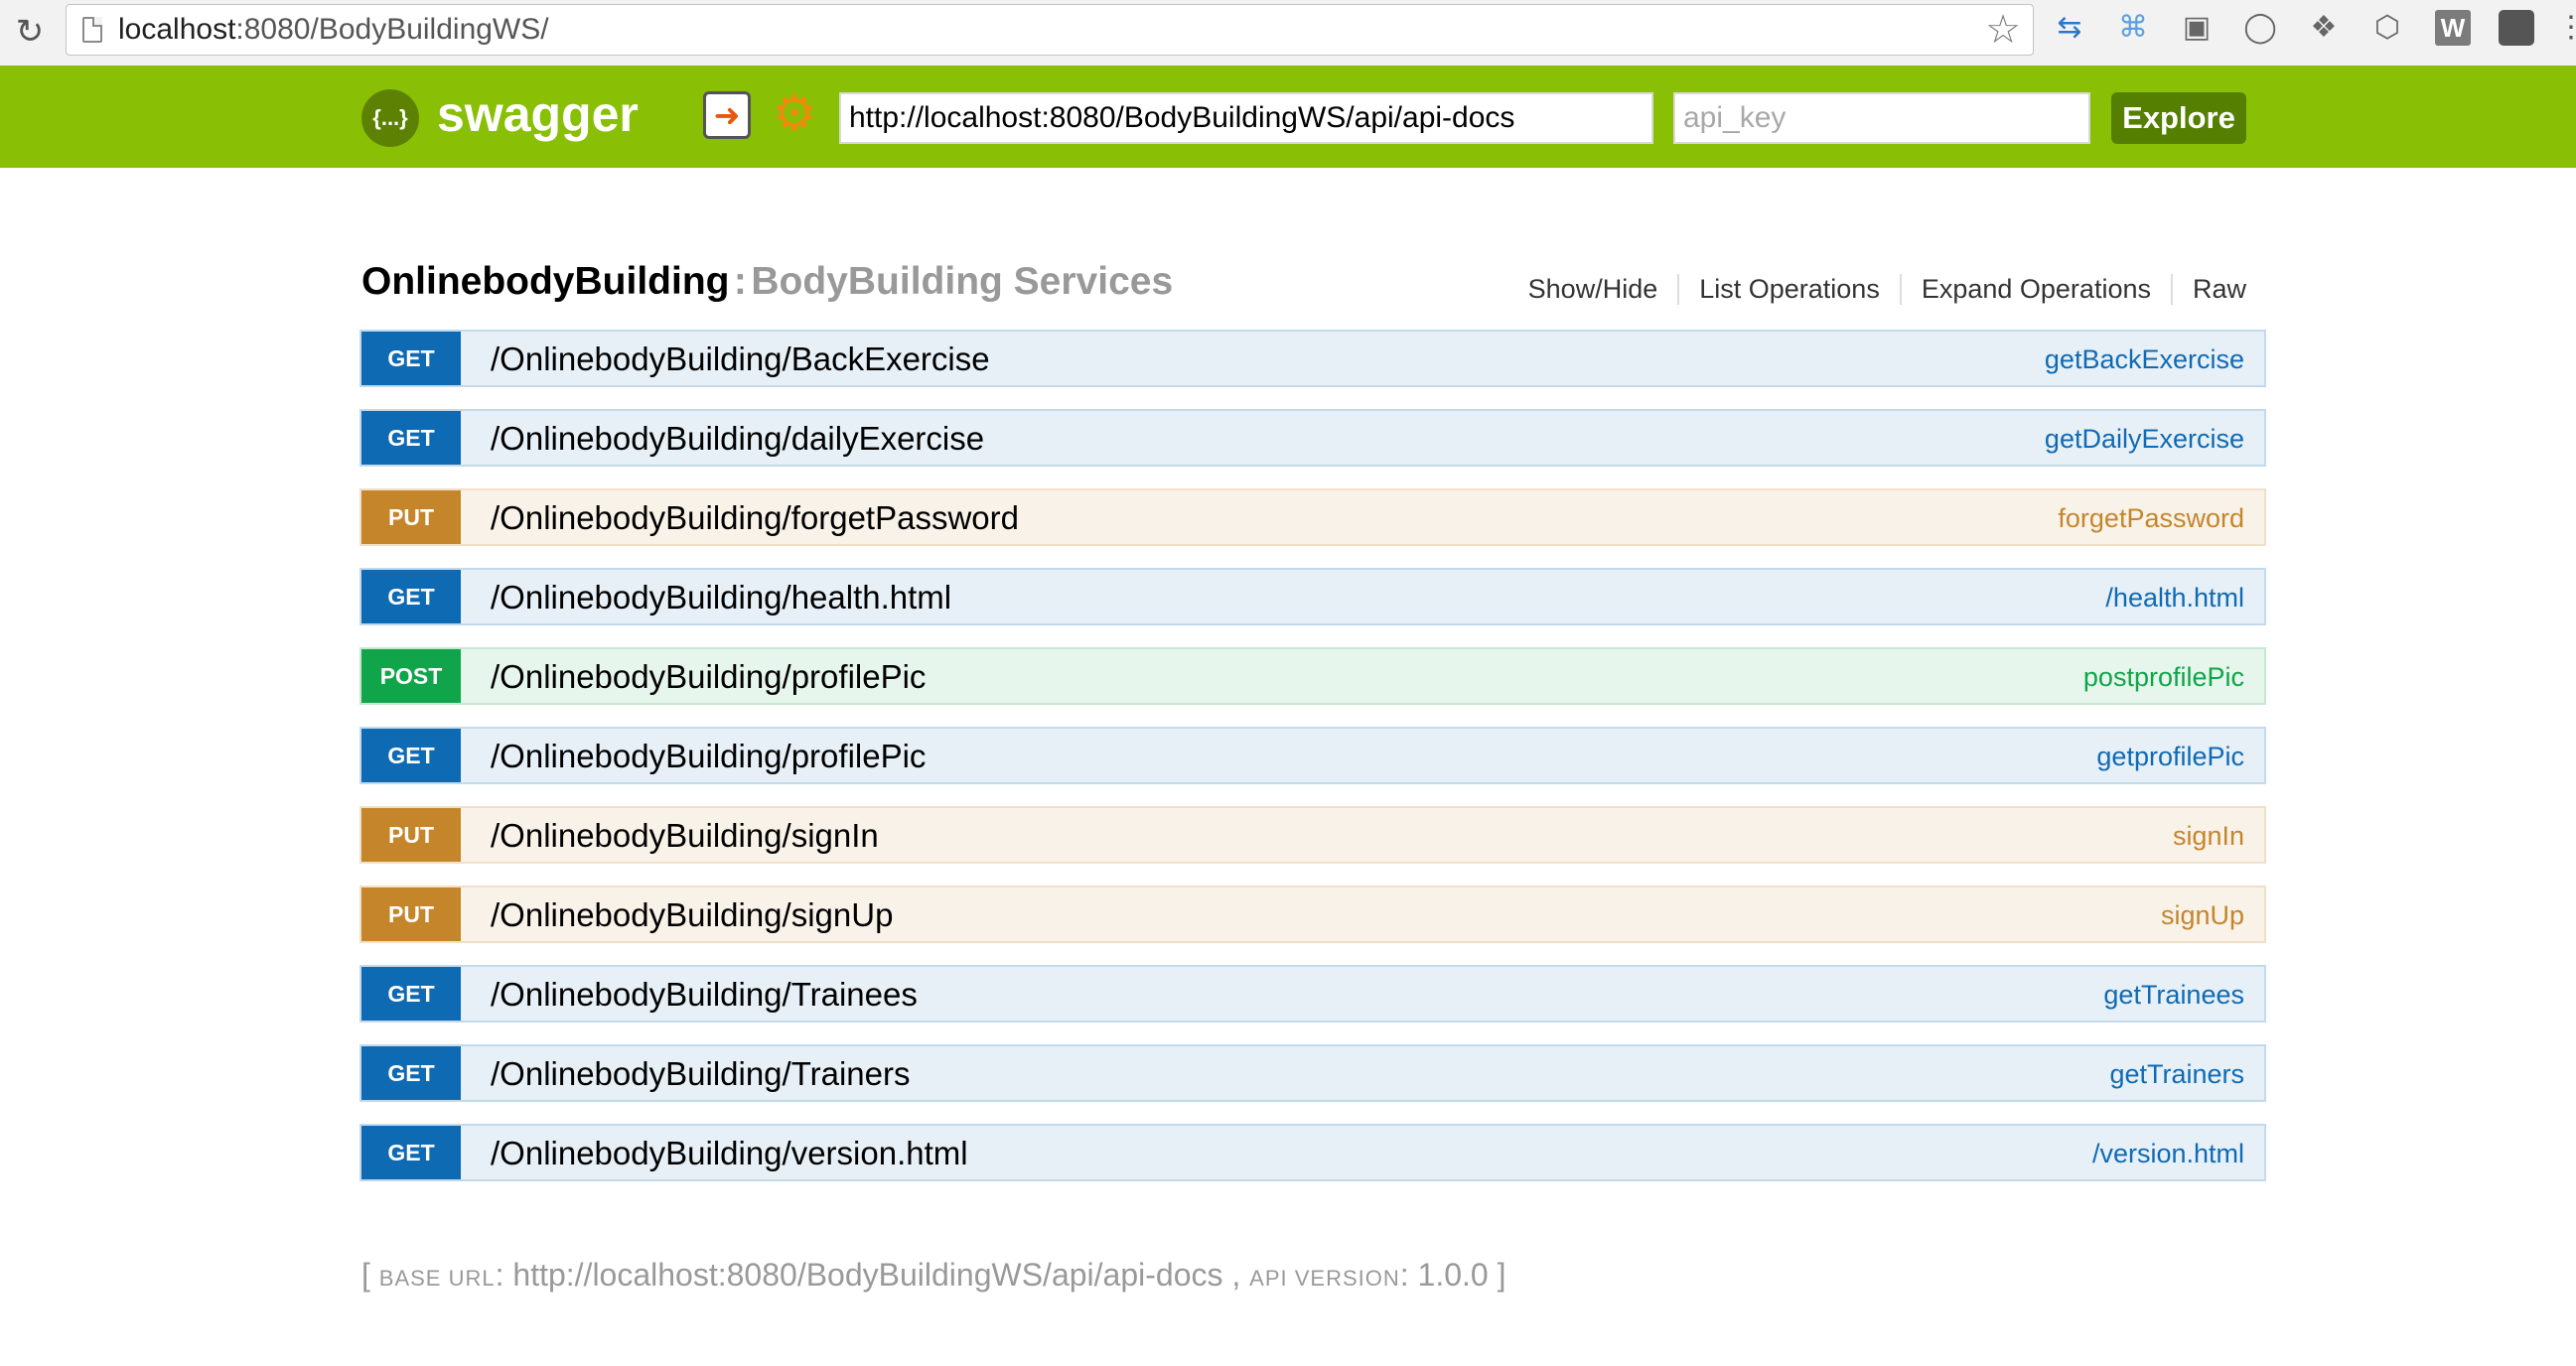  Describe the element at coordinates (1453, 1275) in the screenshot. I see `api-version-value: 1.0.0` at that location.